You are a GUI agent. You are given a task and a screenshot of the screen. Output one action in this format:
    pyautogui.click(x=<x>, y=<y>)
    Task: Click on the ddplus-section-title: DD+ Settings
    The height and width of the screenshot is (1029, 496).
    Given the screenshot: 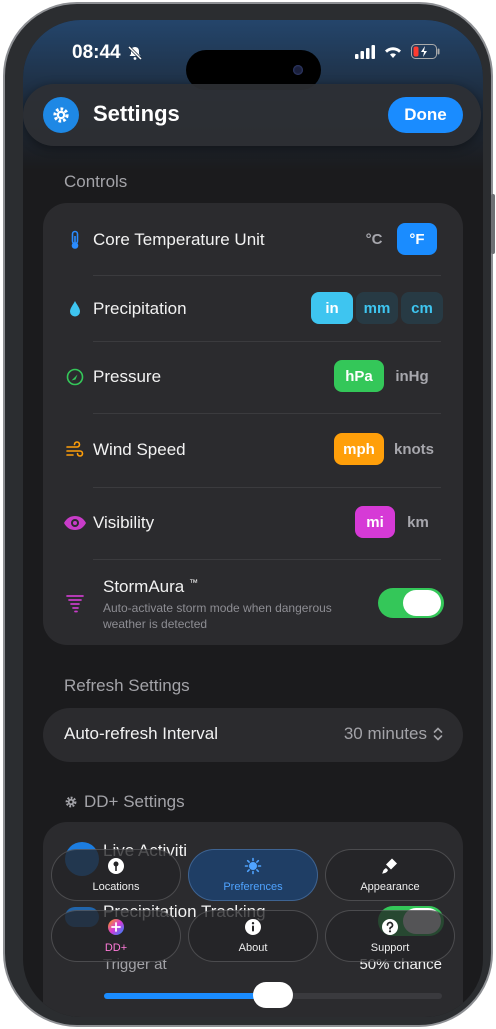 What is the action you would take?
    pyautogui.click(x=134, y=801)
    